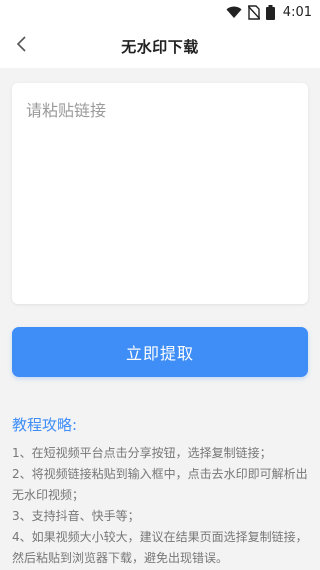  I want to click on wifi-icon, so click(234, 12).